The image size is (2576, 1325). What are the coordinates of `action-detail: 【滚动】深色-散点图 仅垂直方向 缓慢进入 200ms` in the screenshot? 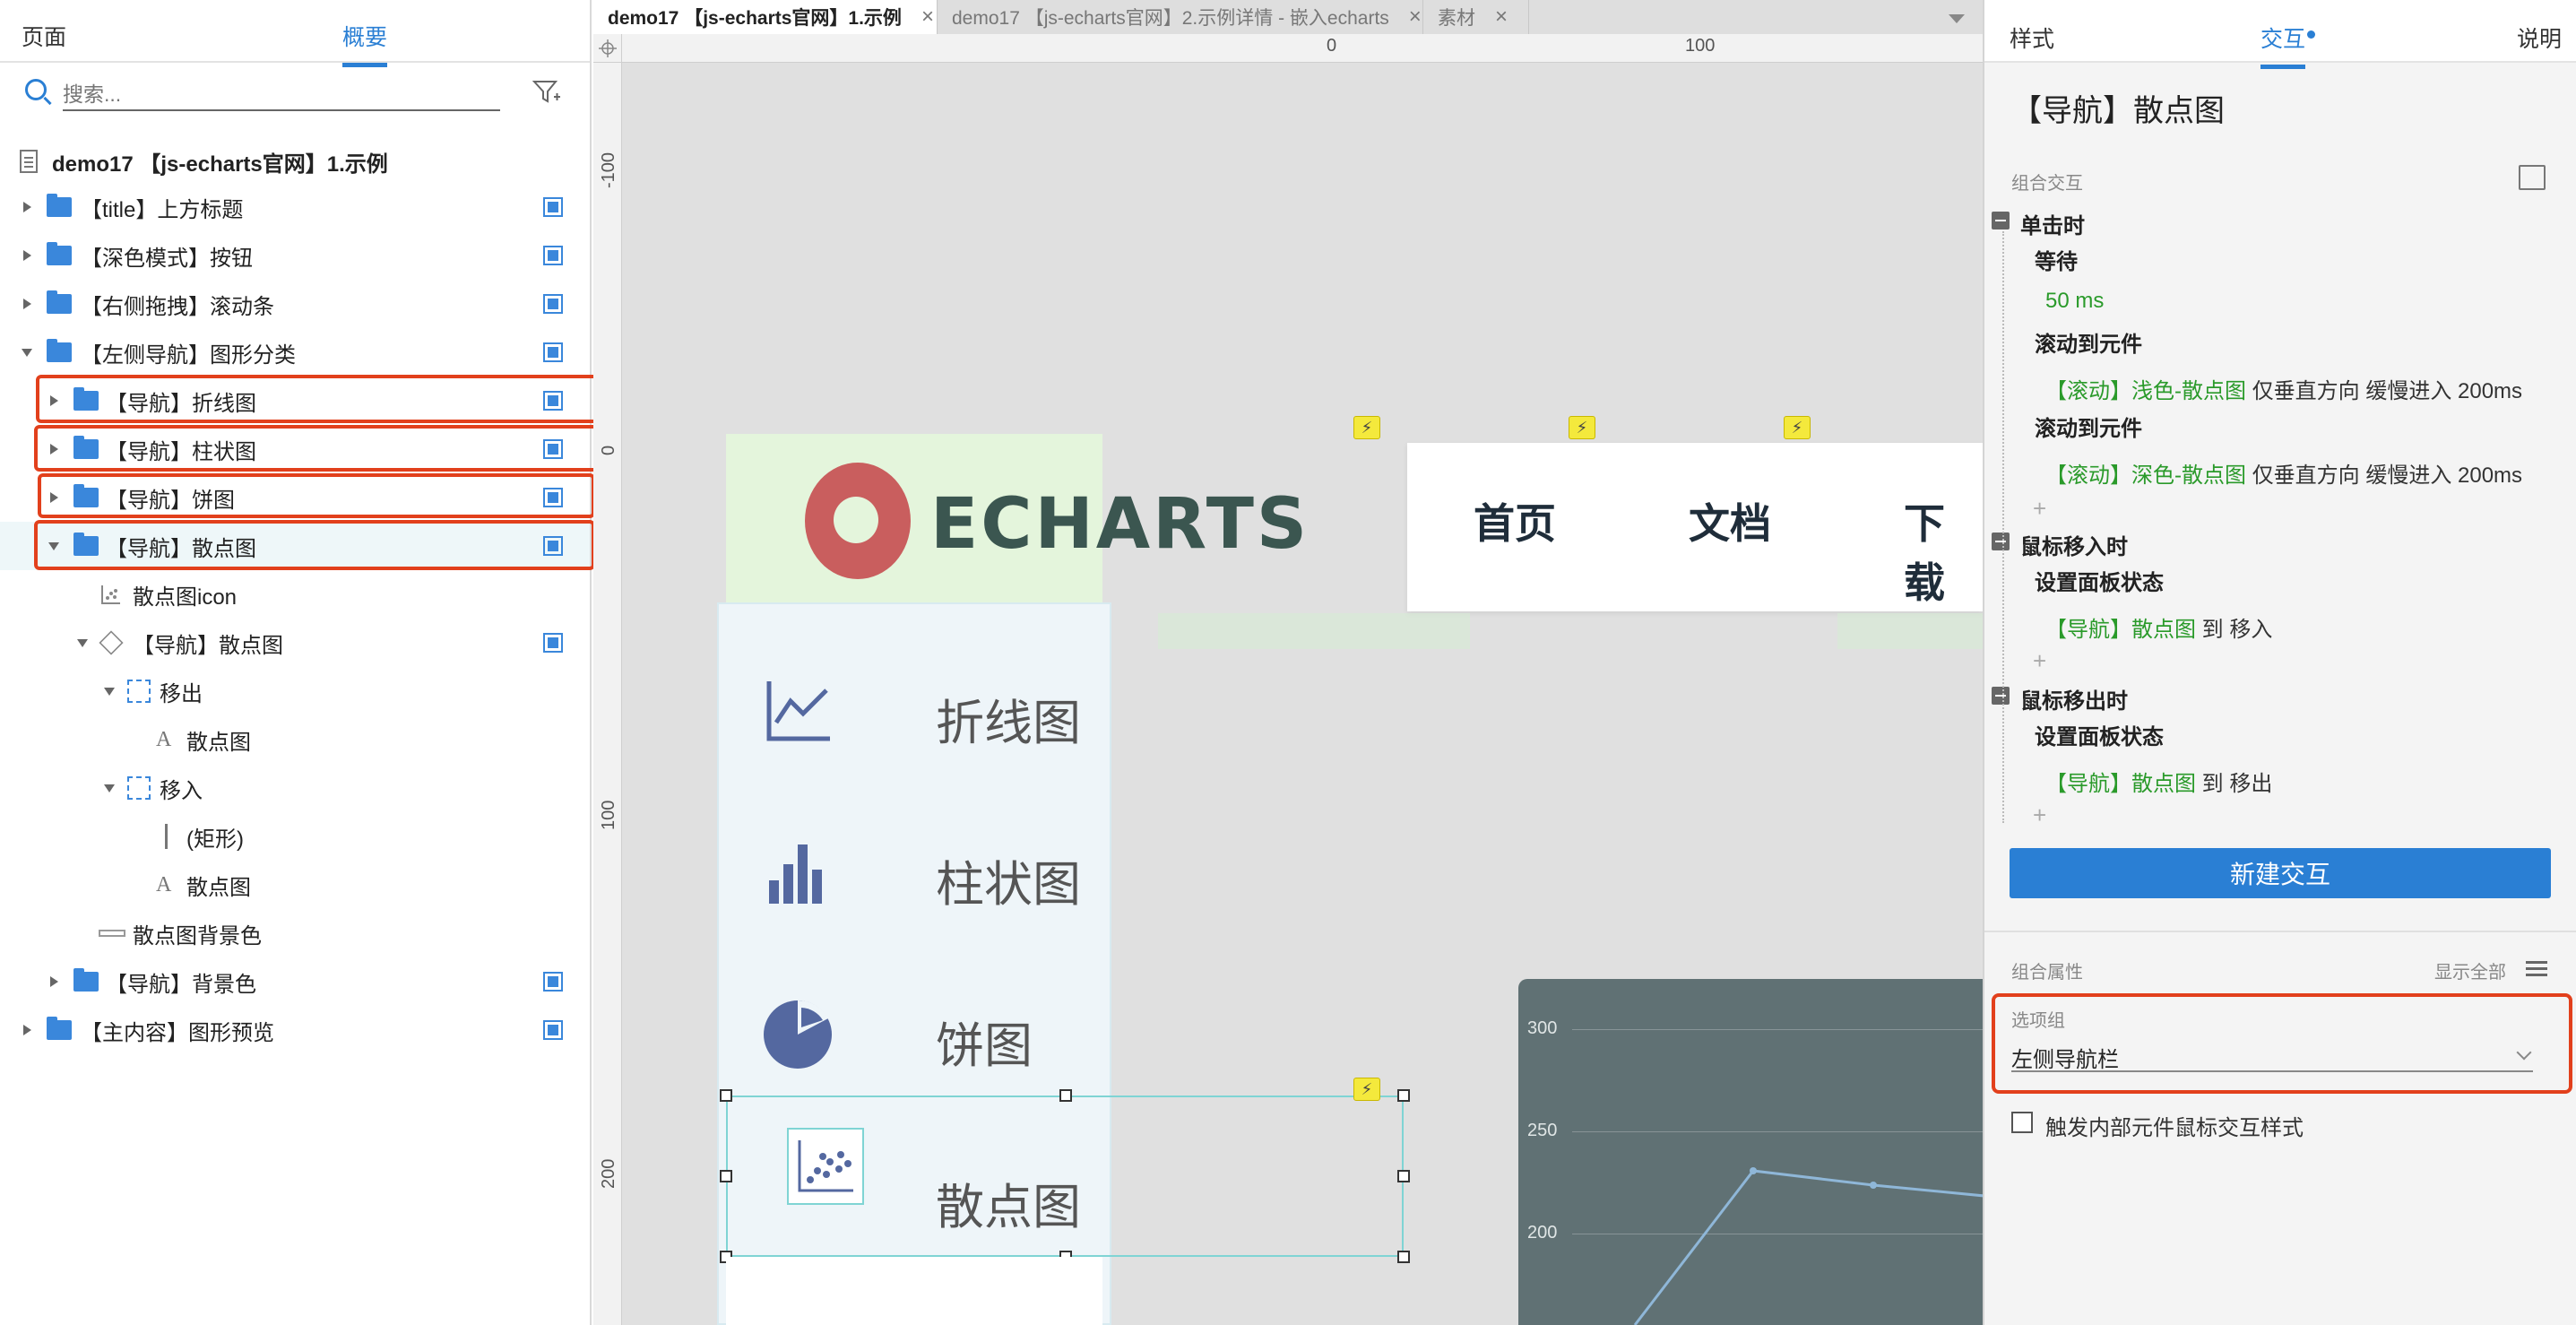 It's located at (2283, 473).